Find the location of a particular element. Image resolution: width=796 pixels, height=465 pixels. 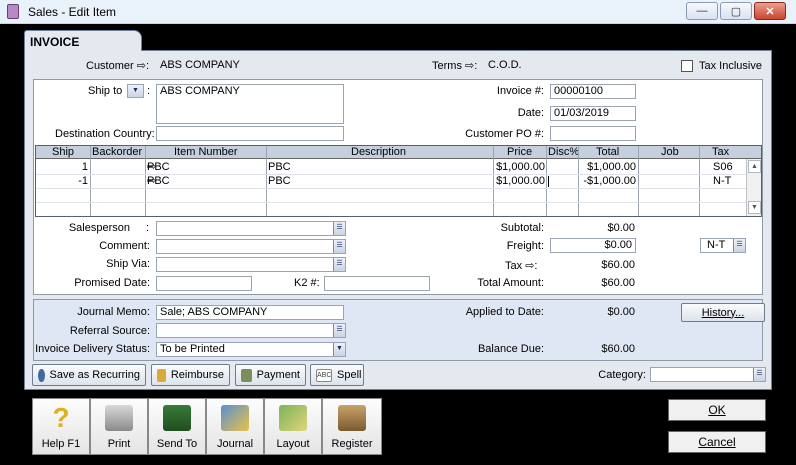

delivery-status-select: To be Printed ▼ is located at coordinates (251, 349).